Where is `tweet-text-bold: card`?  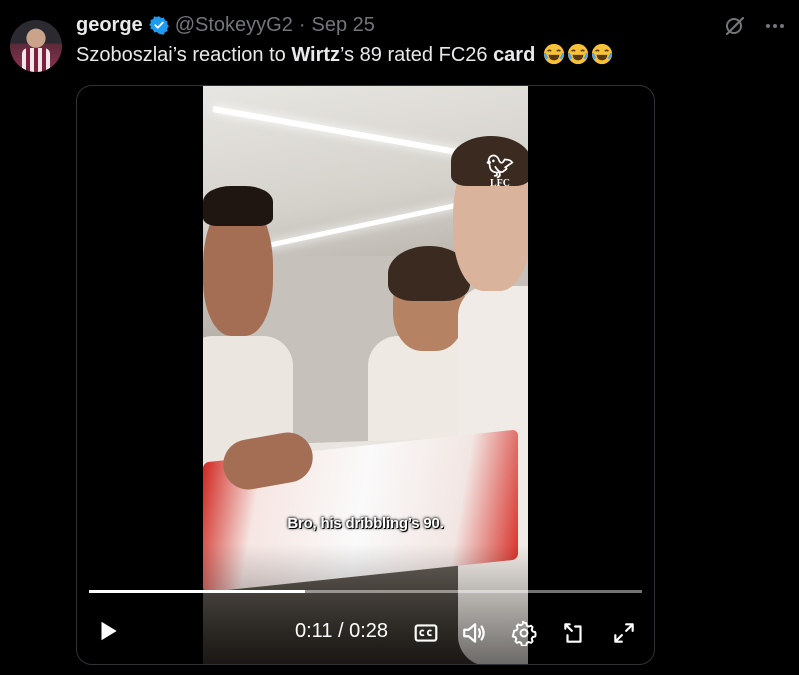 tweet-text-bold: card is located at coordinates (514, 55).